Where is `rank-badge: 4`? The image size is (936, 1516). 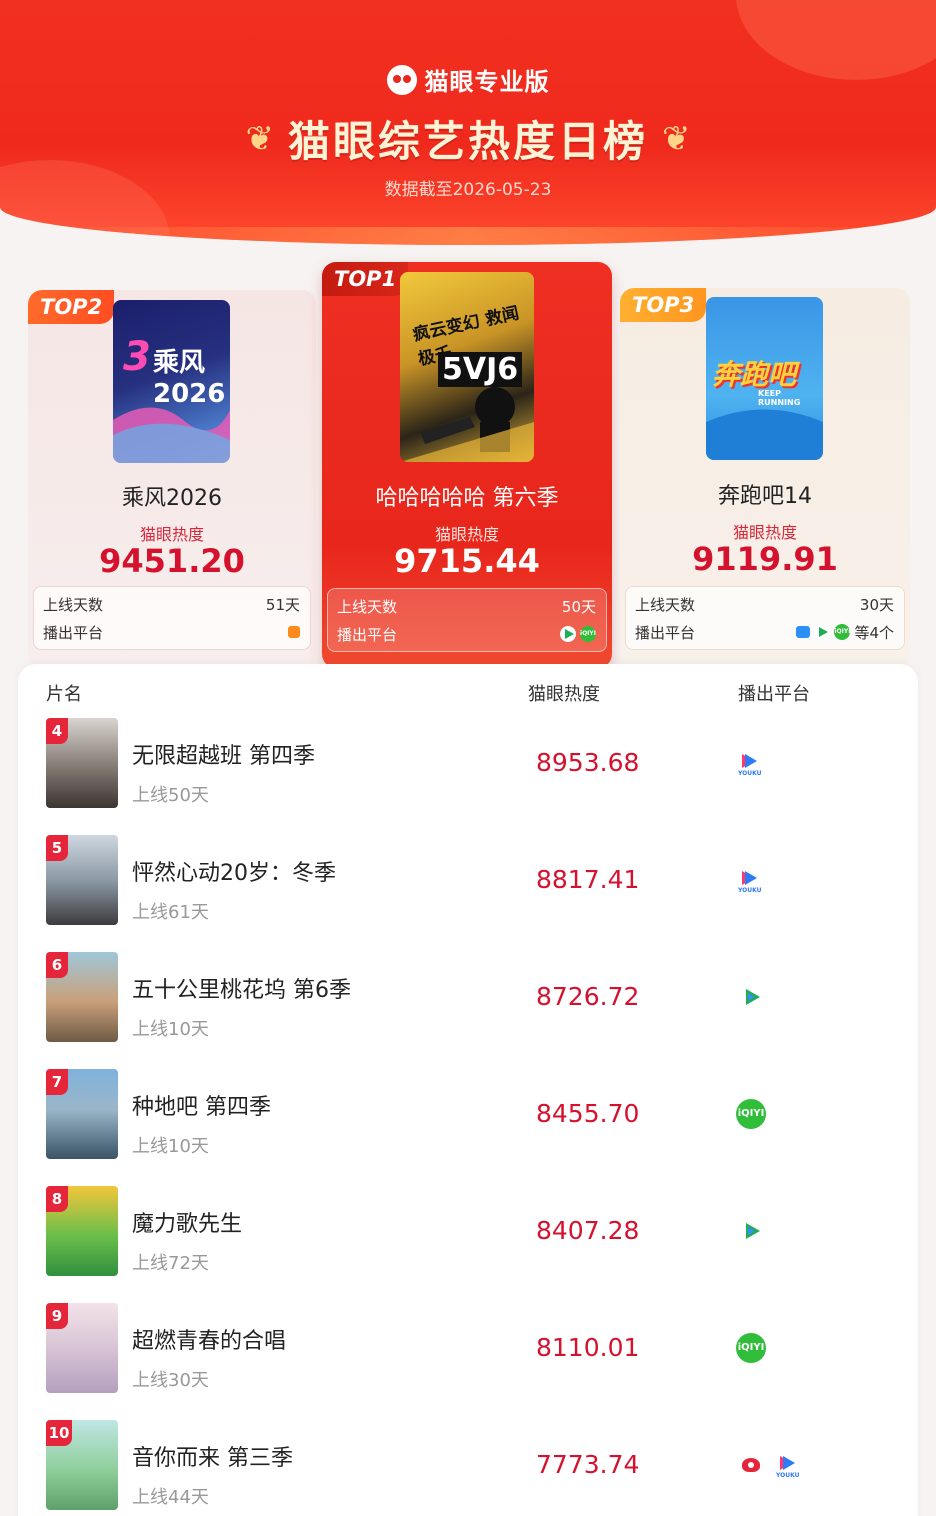
rank-badge: 4 is located at coordinates (57, 731).